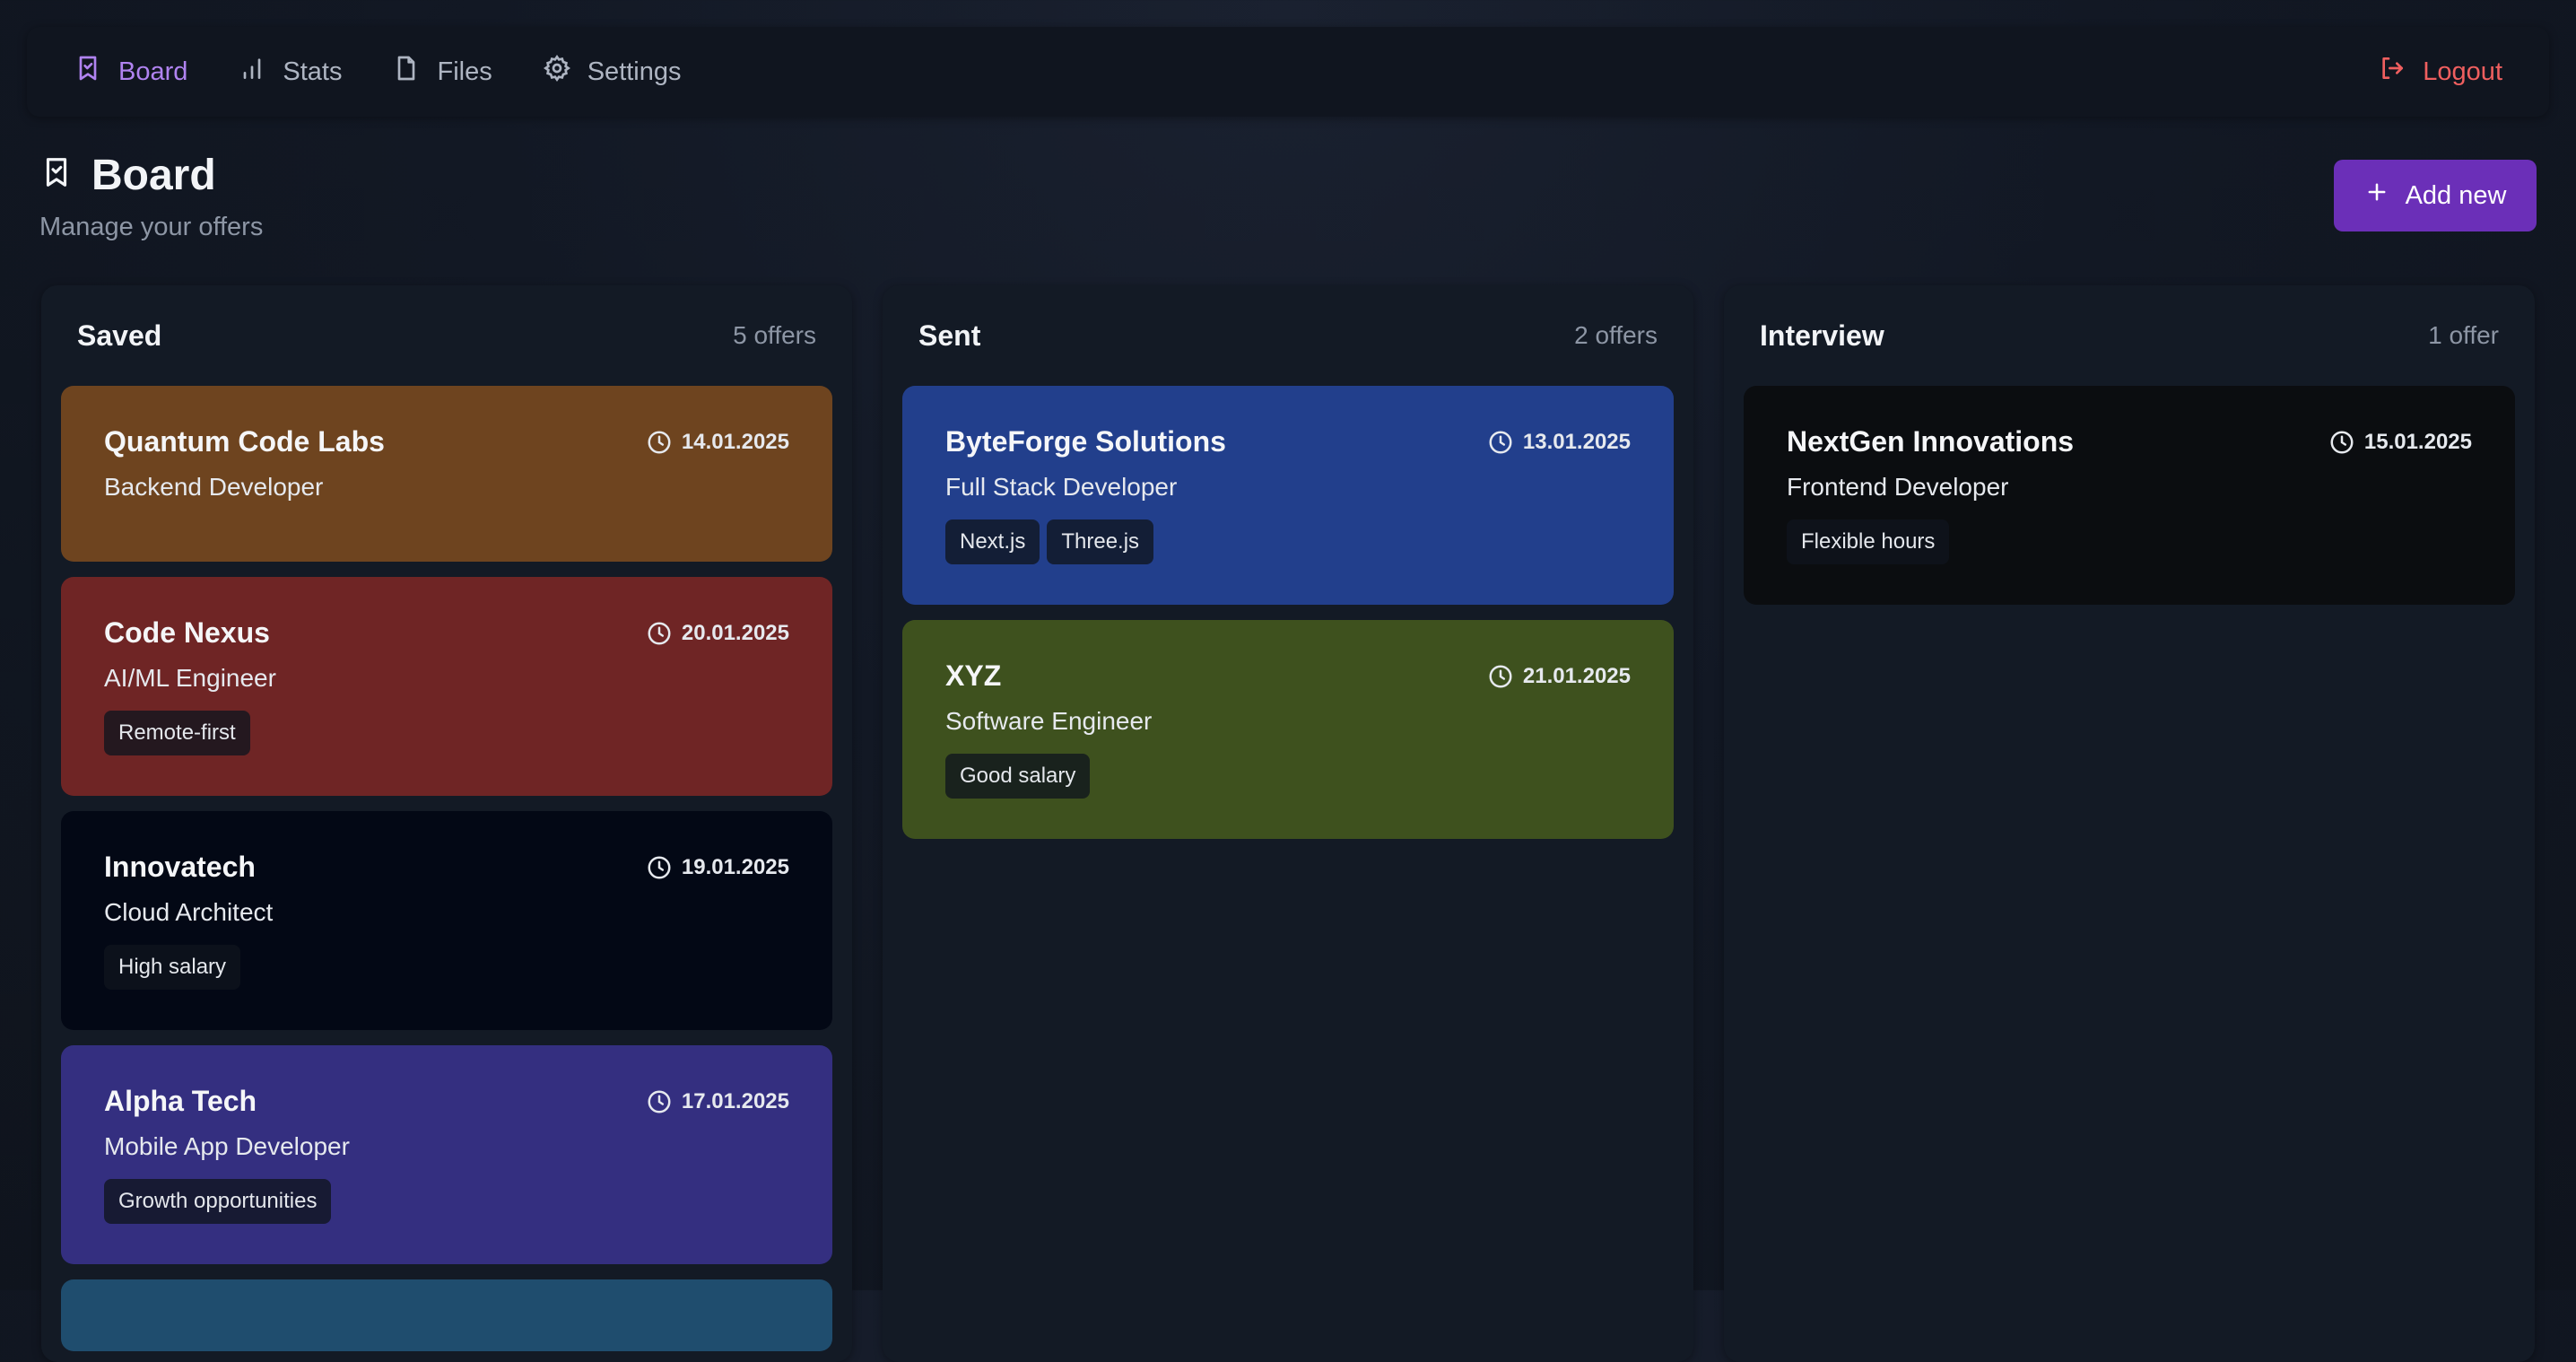 The image size is (2576, 1362). Describe the element at coordinates (446, 733) in the screenshot. I see `tag-list: Remote-first` at that location.